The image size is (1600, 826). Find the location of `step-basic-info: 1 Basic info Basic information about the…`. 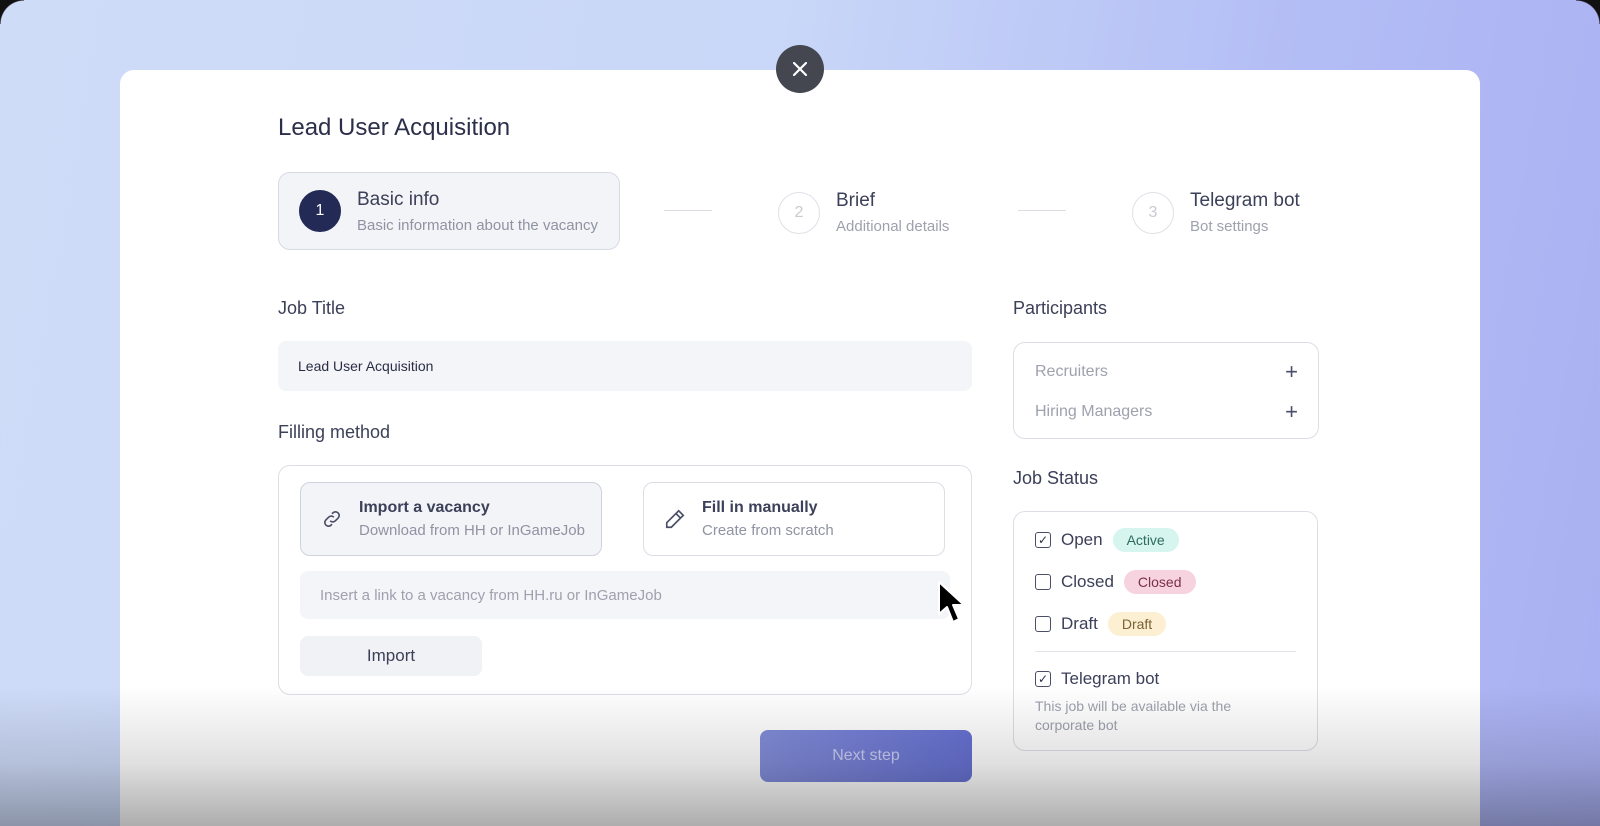

step-basic-info: 1 Basic info Basic information about the… is located at coordinates (449, 211).